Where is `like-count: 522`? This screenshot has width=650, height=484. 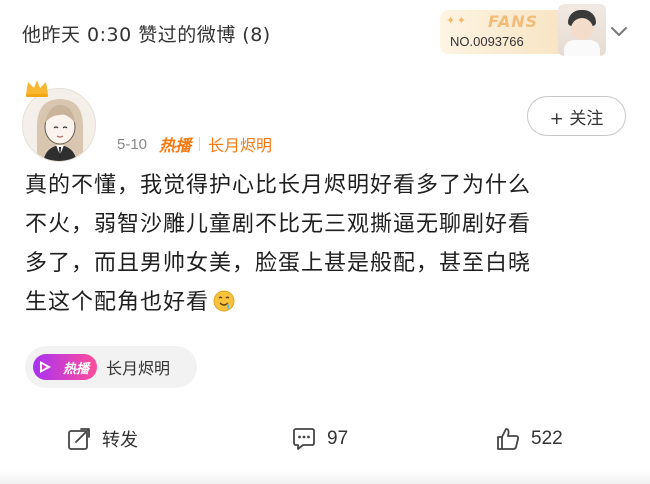 like-count: 522 is located at coordinates (547, 438).